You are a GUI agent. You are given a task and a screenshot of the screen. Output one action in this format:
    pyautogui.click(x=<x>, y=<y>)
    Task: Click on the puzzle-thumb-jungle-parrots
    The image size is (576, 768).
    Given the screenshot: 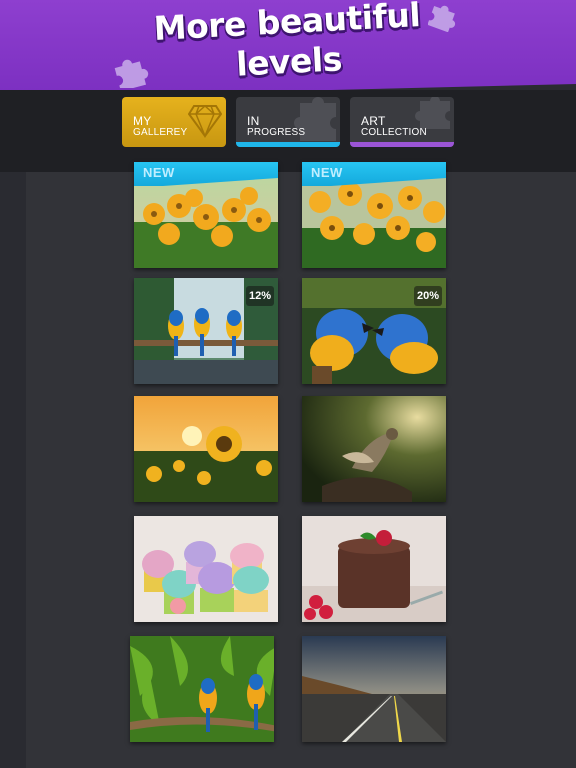 What is the action you would take?
    pyautogui.click(x=202, y=689)
    